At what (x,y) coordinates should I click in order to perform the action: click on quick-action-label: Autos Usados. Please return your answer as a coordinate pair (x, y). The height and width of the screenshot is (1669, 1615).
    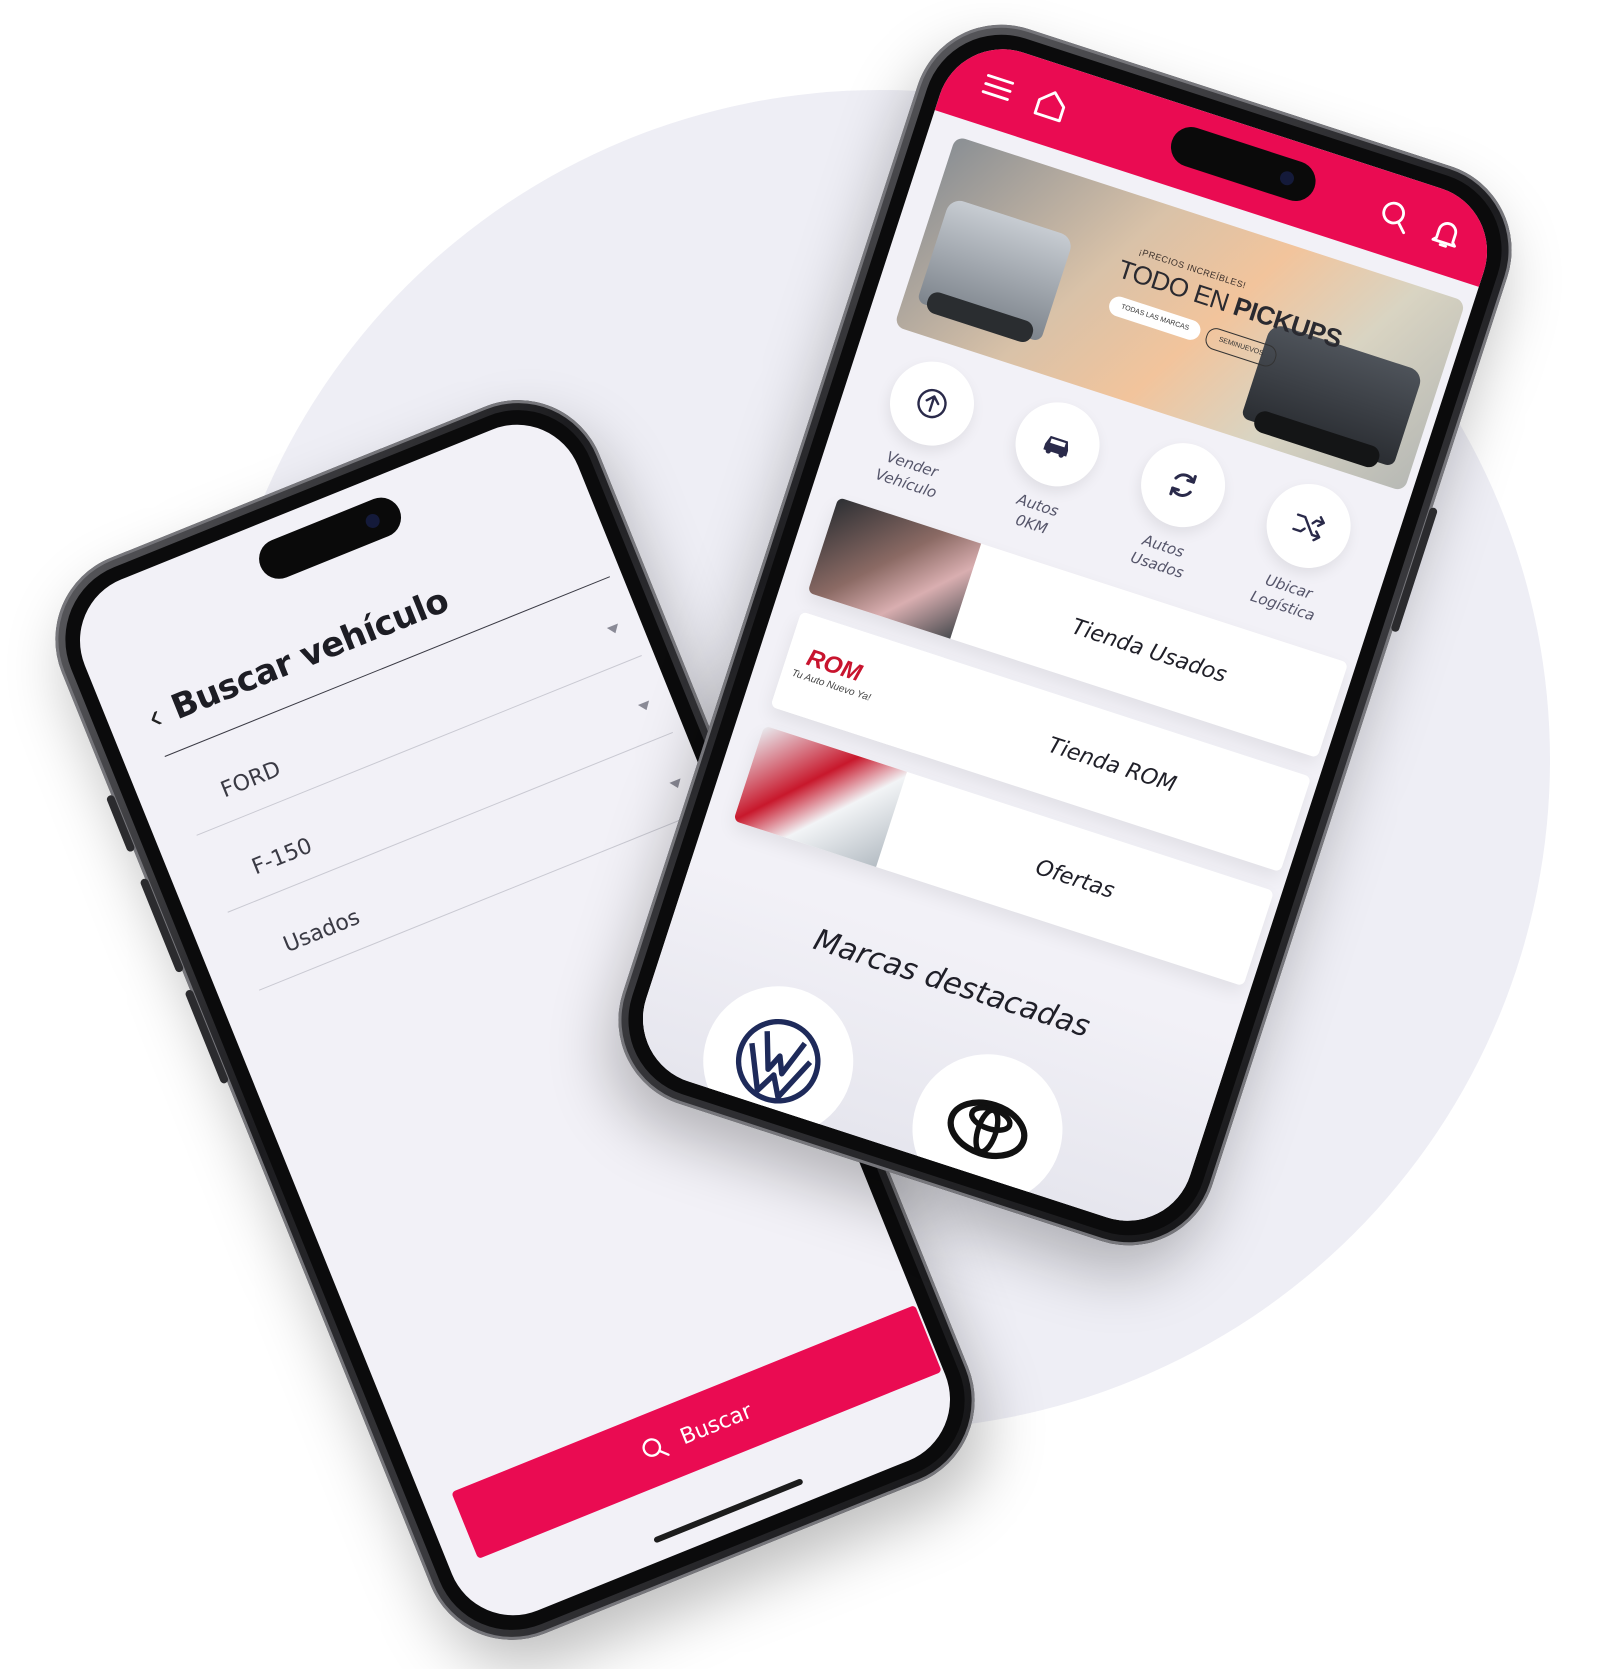
    Looking at the image, I should click on (1160, 555).